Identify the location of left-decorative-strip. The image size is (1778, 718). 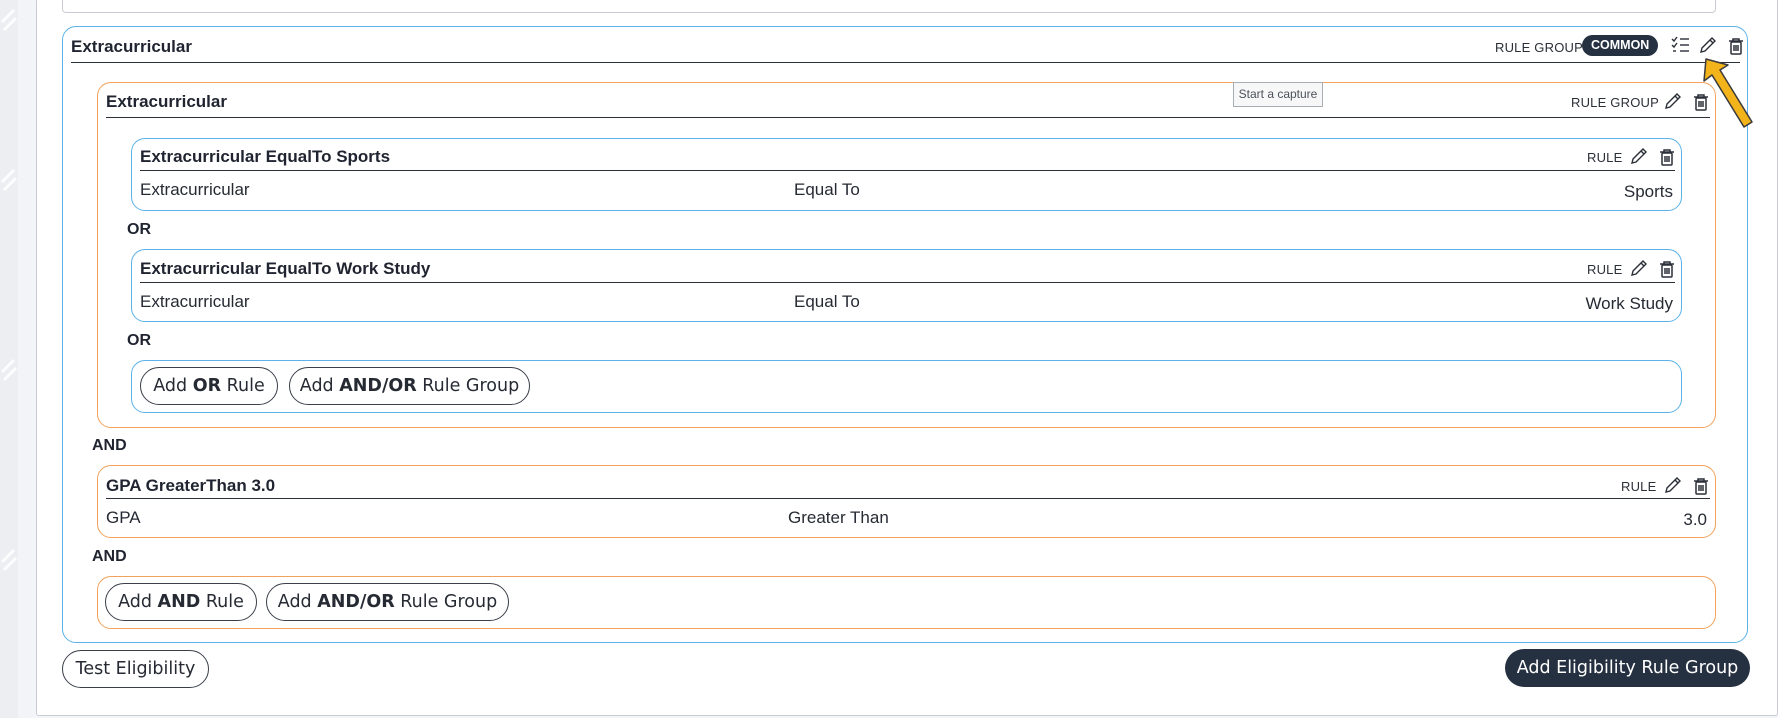
(9, 359).